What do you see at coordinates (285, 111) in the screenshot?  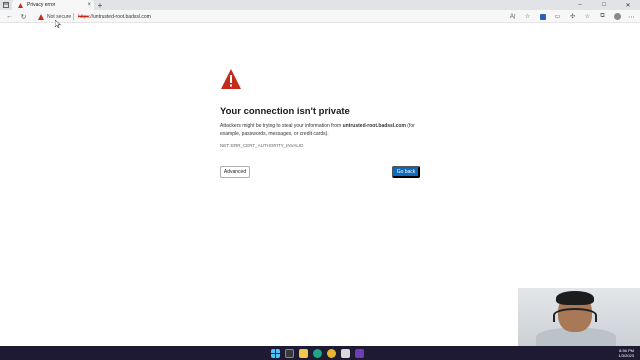 I see `page-title: Your connection isn't private` at bounding box center [285, 111].